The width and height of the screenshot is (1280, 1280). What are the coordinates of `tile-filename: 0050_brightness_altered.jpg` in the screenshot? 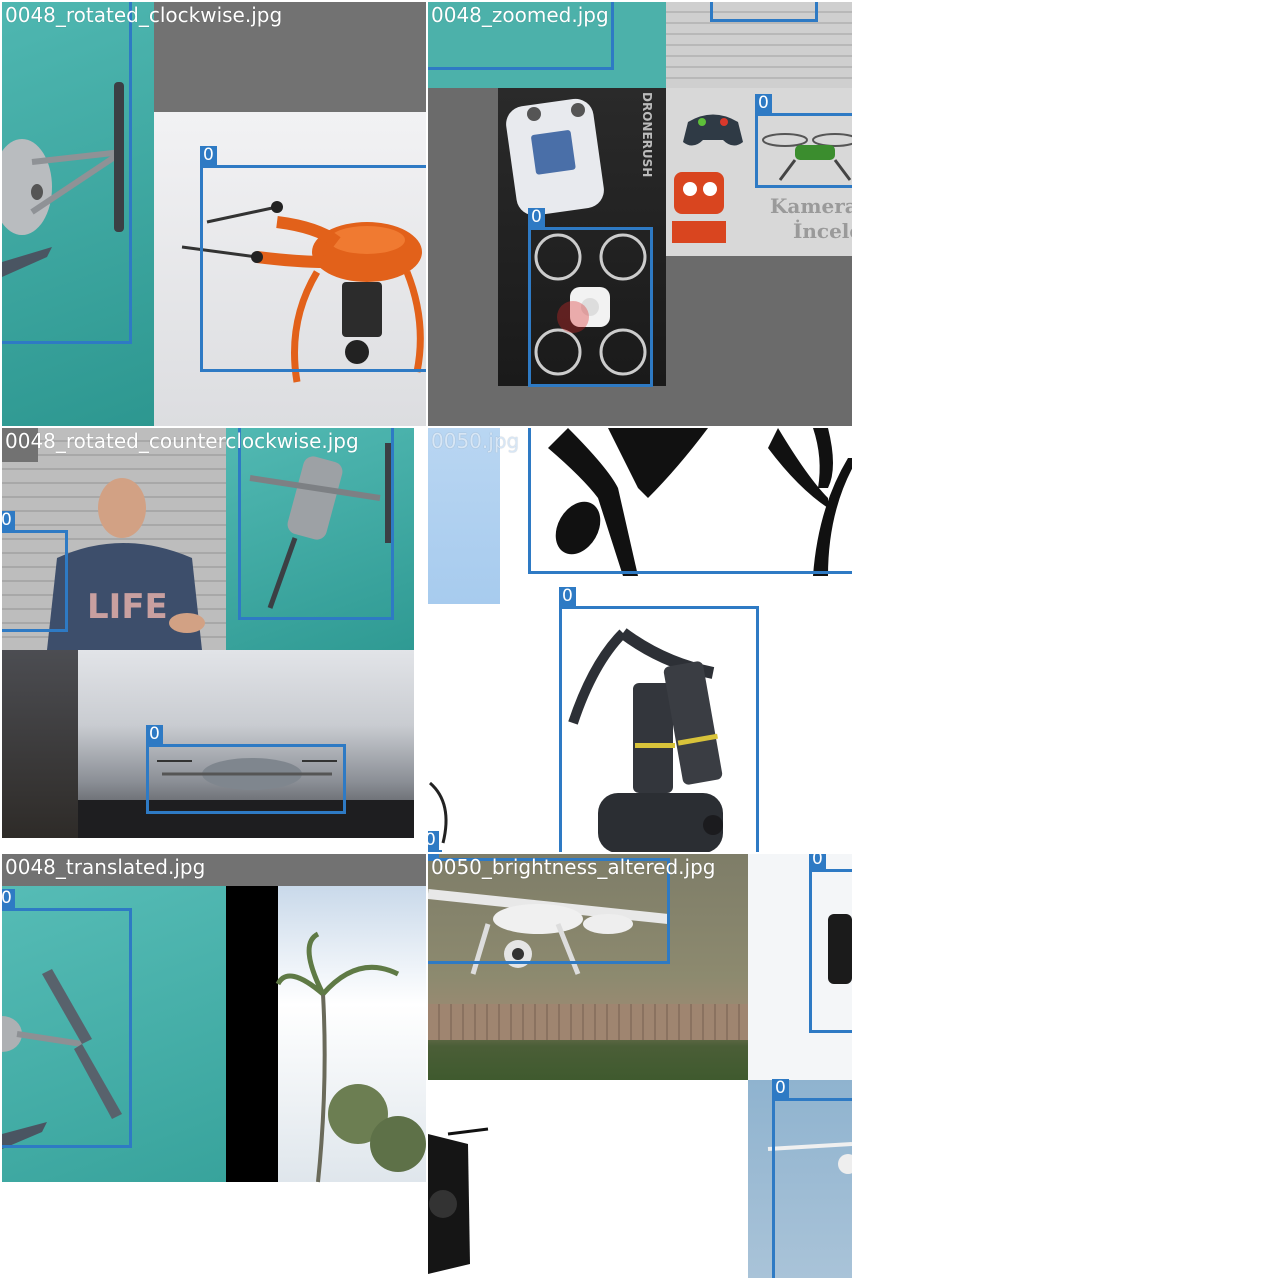 It's located at (573, 867).